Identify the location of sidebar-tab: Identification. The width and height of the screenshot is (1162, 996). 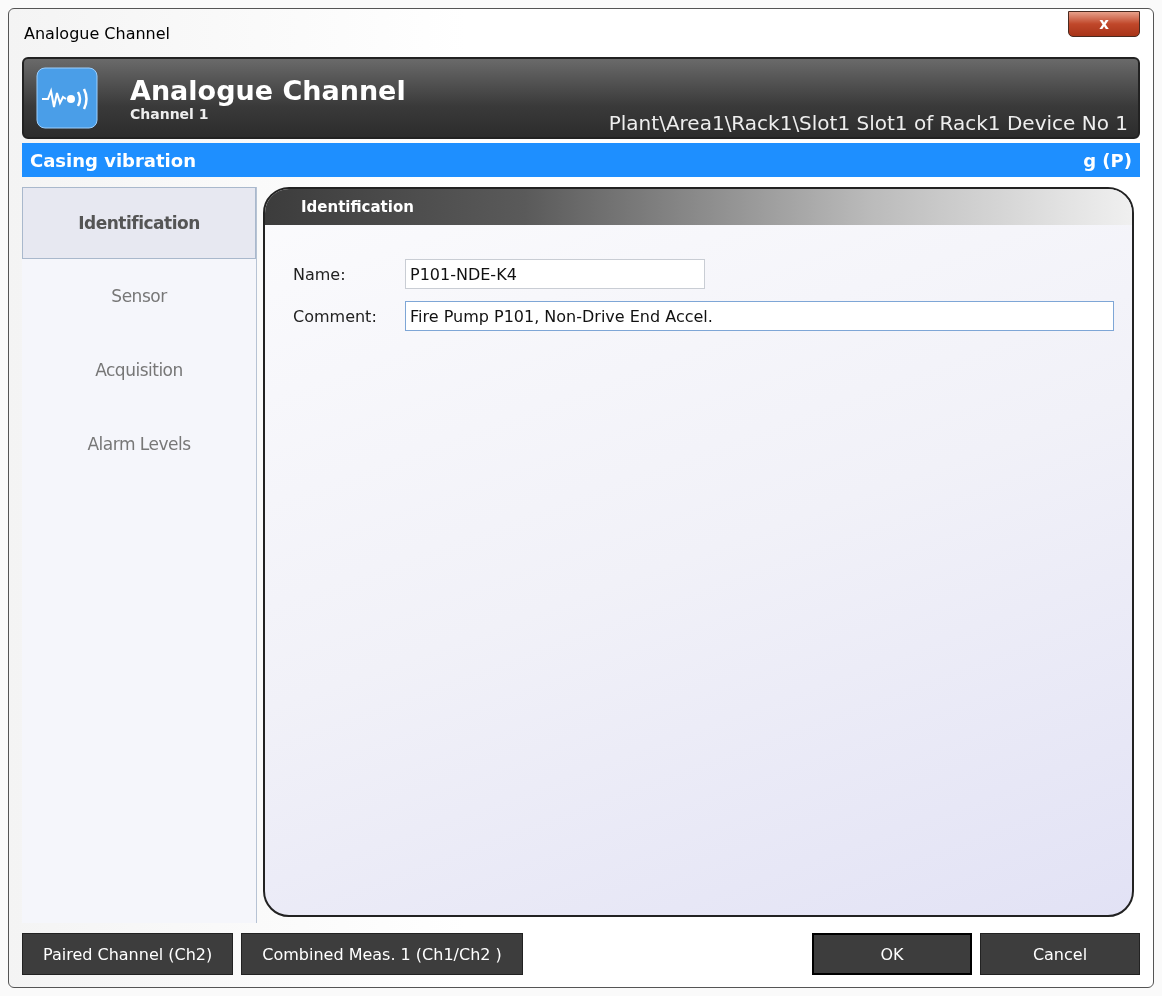
(139, 223).